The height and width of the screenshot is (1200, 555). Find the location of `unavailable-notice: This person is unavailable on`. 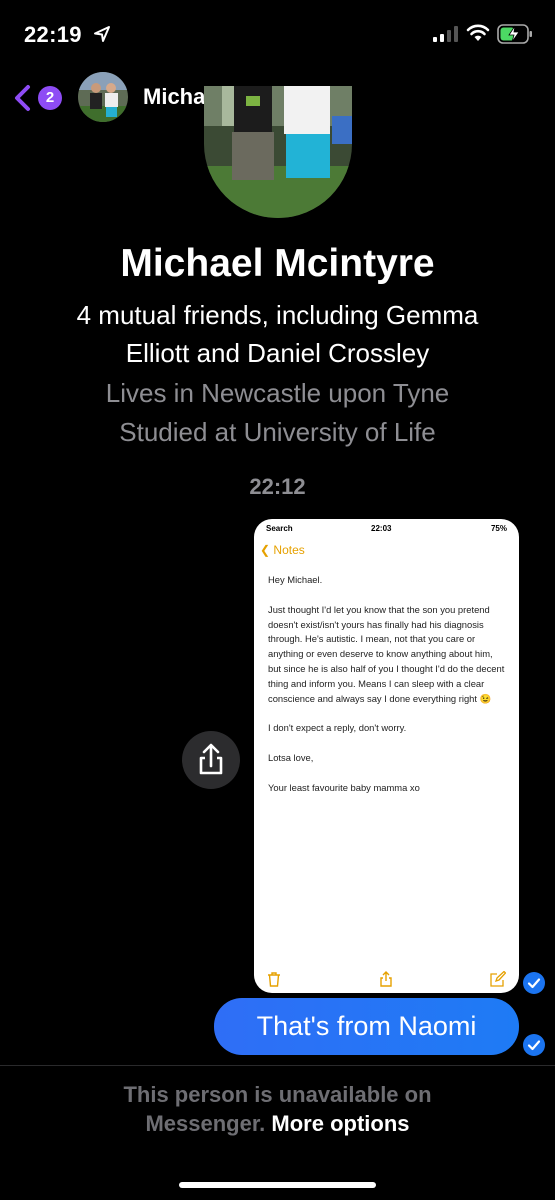

unavailable-notice: This person is unavailable on is located at coordinates (277, 1094).